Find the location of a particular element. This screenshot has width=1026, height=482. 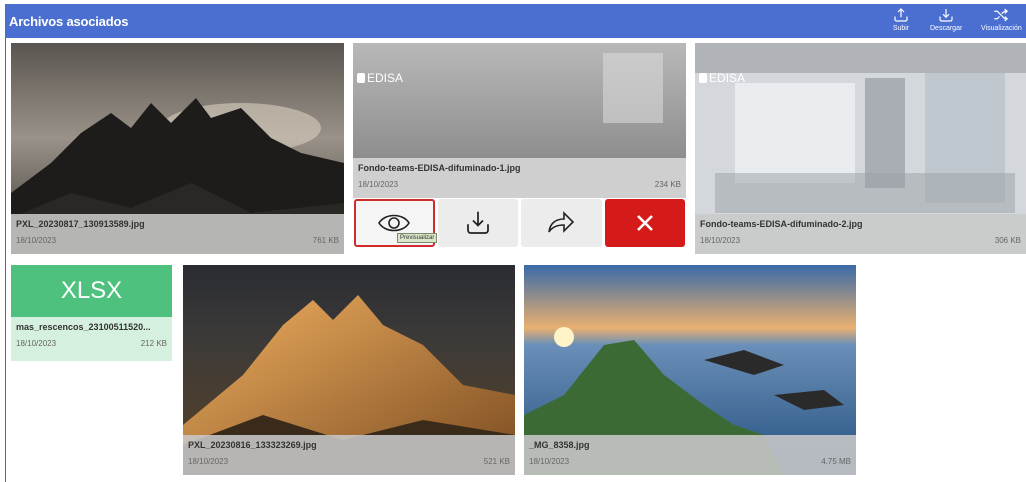

xlsx-type-badge: XLSX is located at coordinates (91, 291).